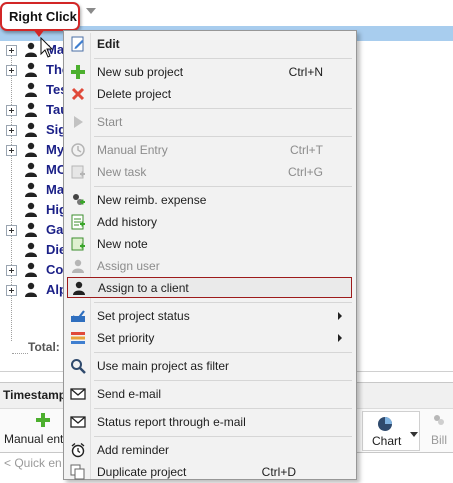  Describe the element at coordinates (91, 11) in the screenshot. I see `dropdown-arrow-icon` at that location.